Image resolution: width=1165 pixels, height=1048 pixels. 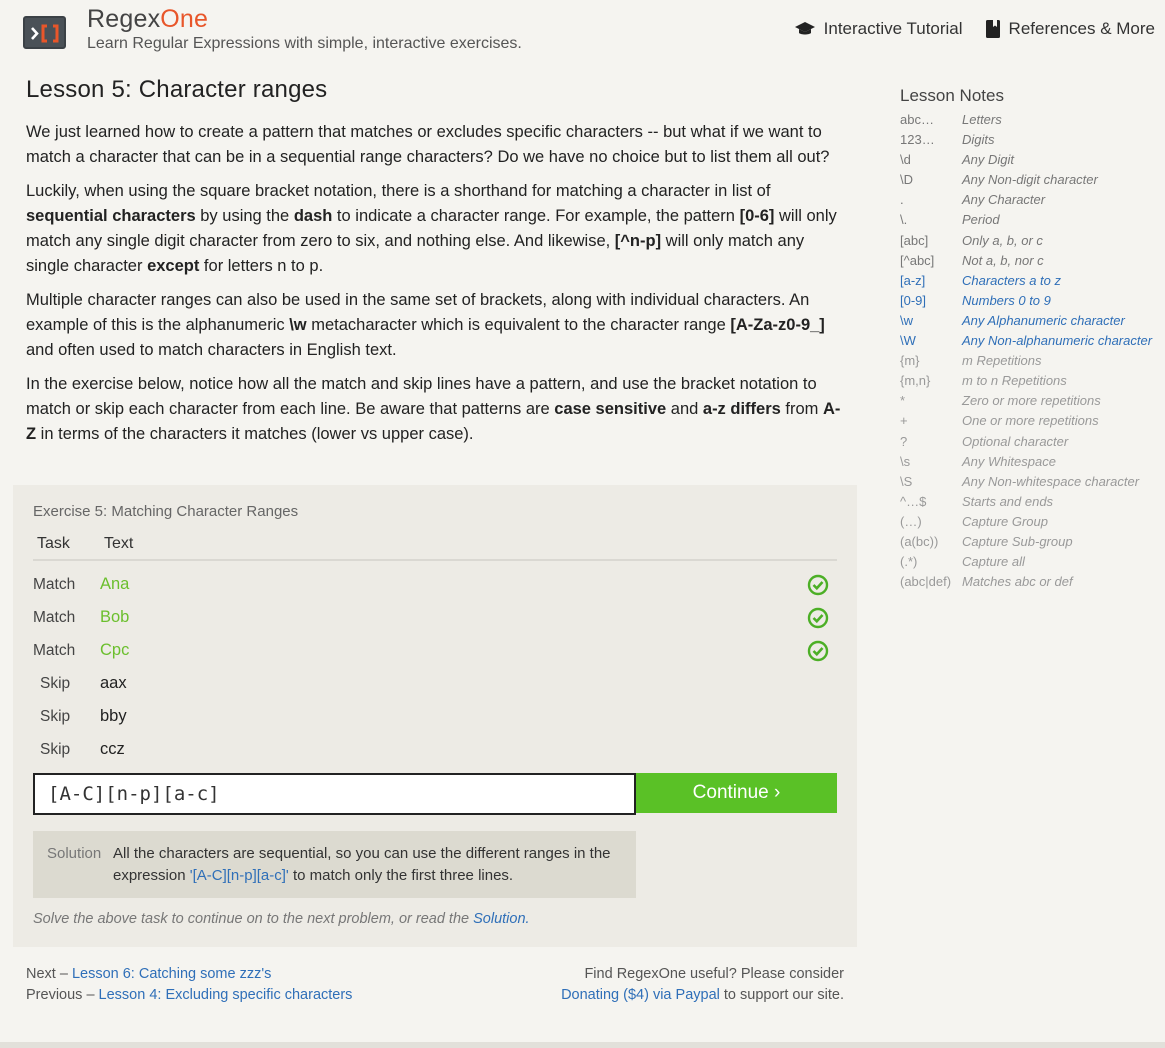 What do you see at coordinates (435, 584) in the screenshot?
I see `table-row: Match Ana` at bounding box center [435, 584].